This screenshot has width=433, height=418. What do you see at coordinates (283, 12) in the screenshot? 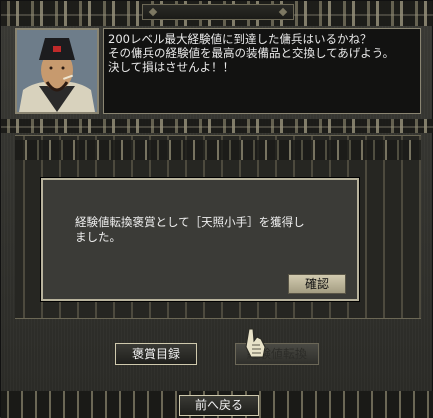
I see `tab-right-ornament` at bounding box center [283, 12].